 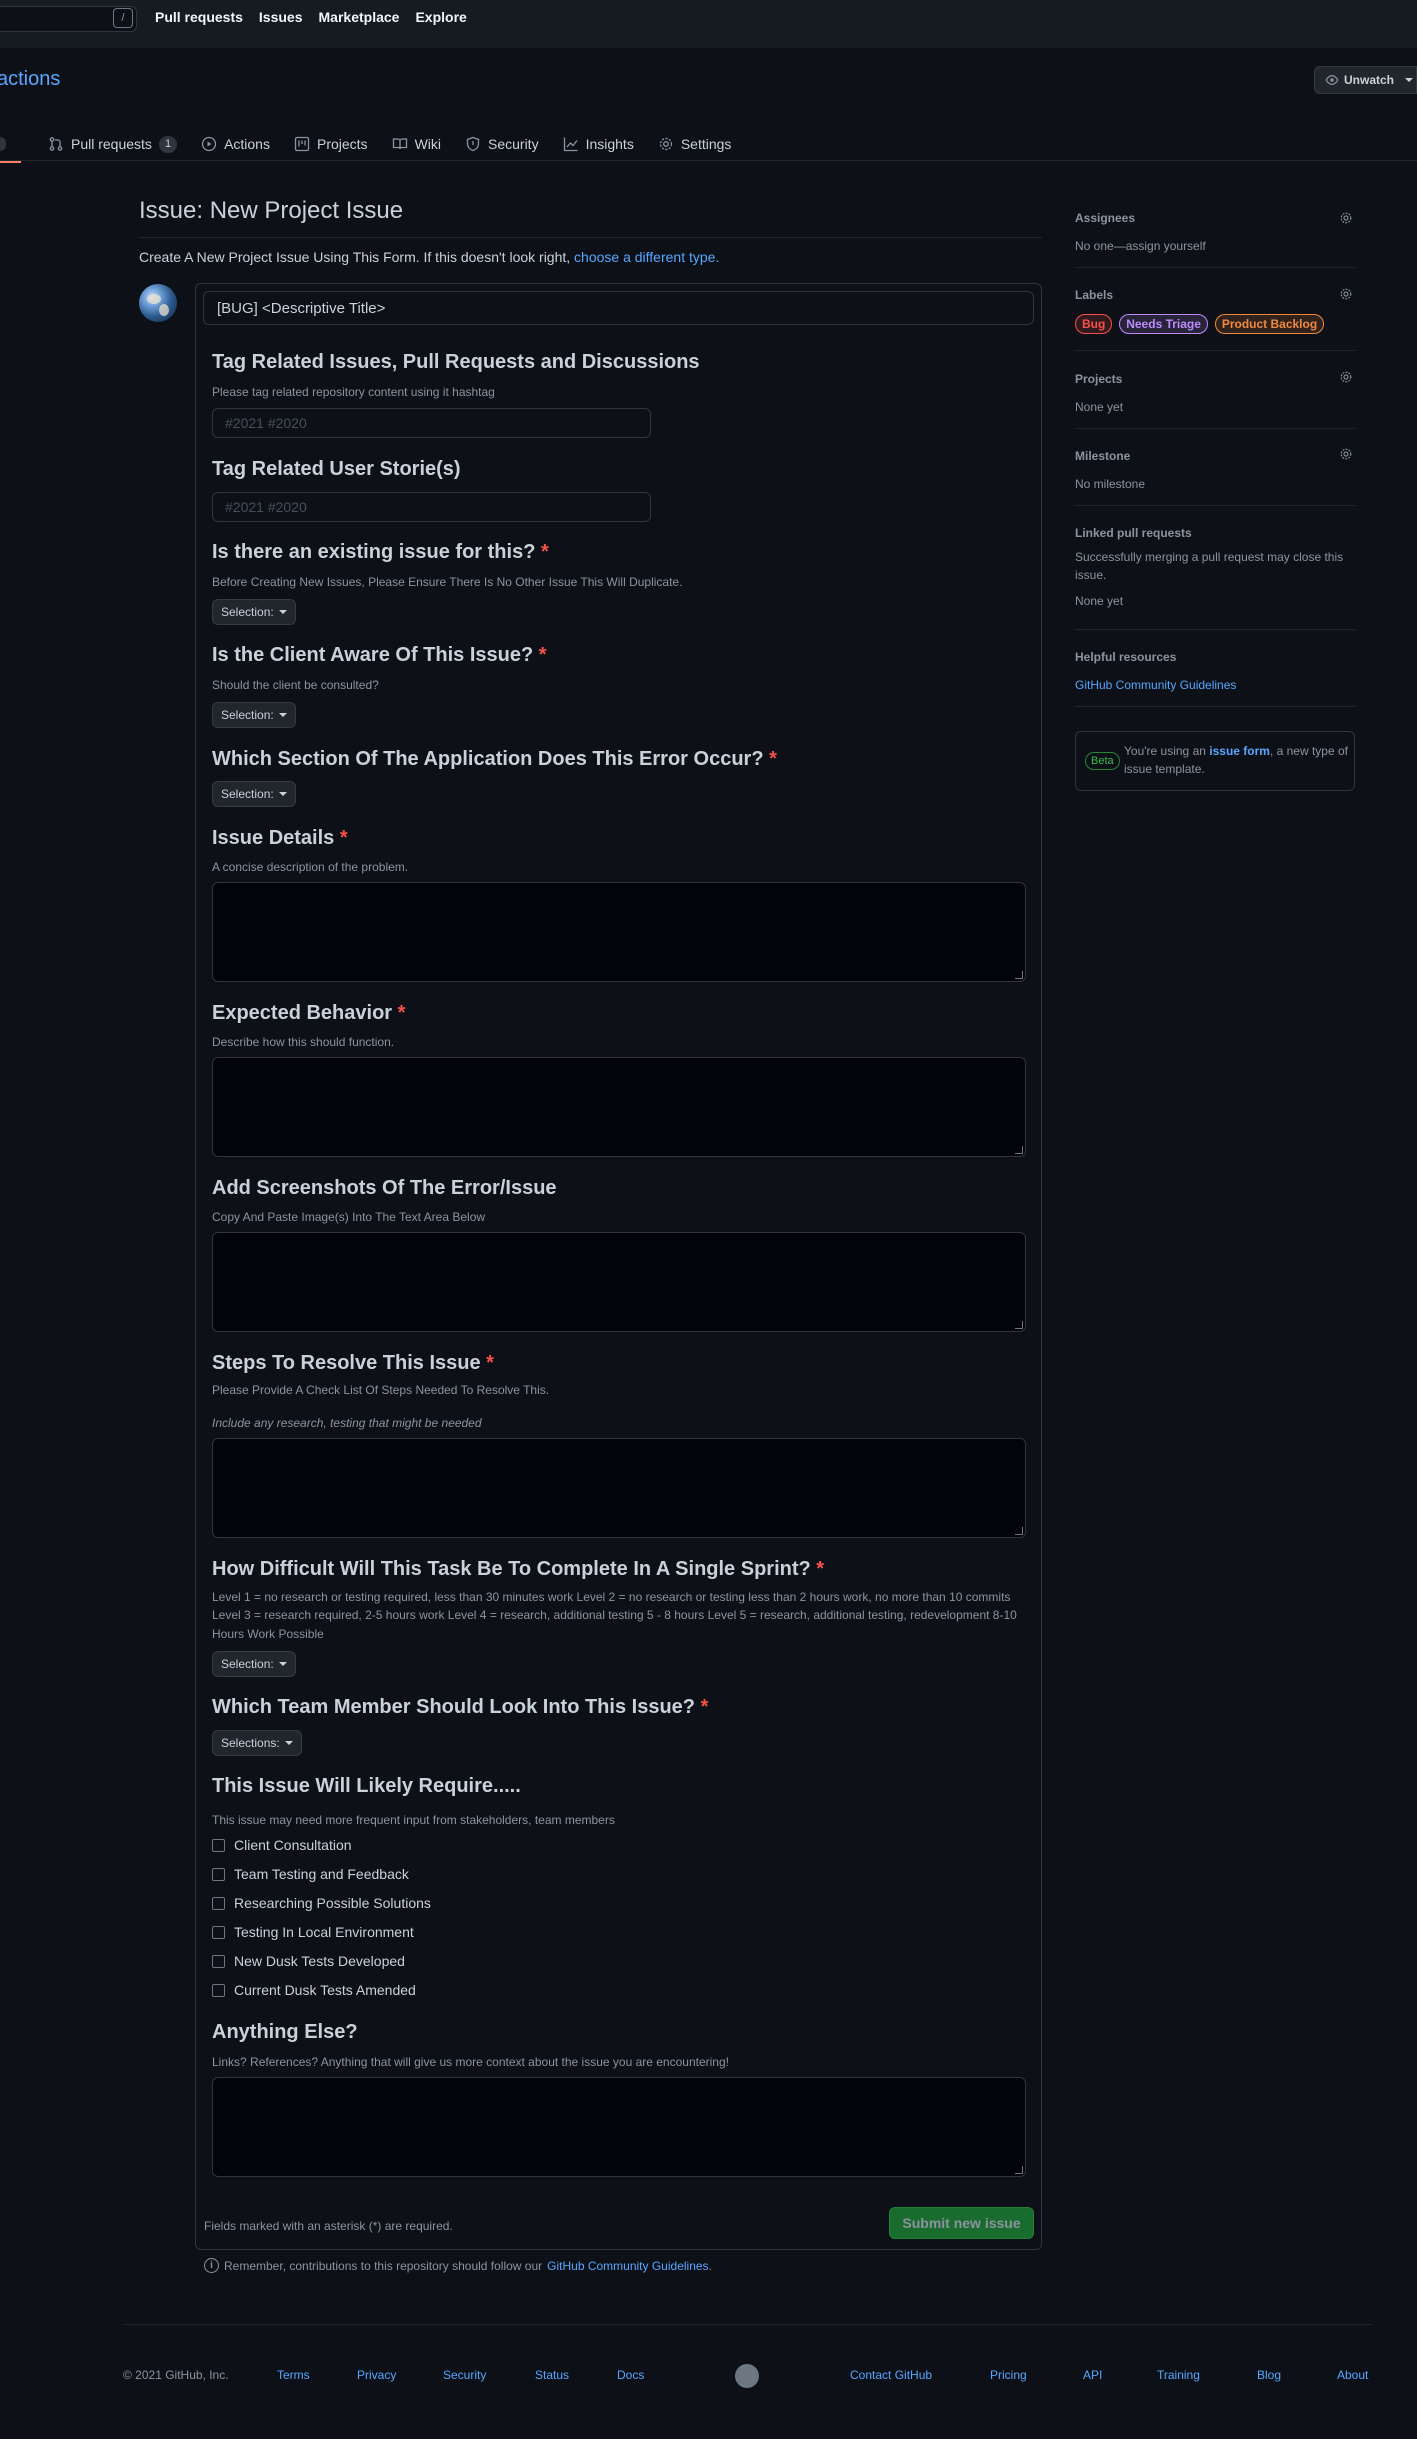 What do you see at coordinates (619, 932) in the screenshot?
I see `details-textarea` at bounding box center [619, 932].